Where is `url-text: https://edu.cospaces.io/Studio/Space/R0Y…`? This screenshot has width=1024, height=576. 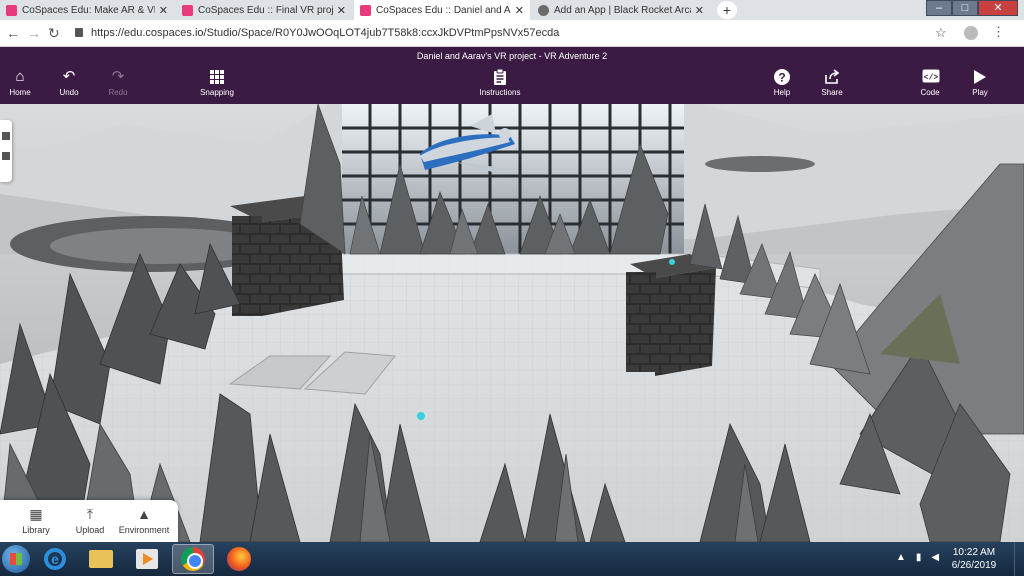 url-text: https://edu.cospaces.io/Studio/Space/R0Y… is located at coordinates (325, 33).